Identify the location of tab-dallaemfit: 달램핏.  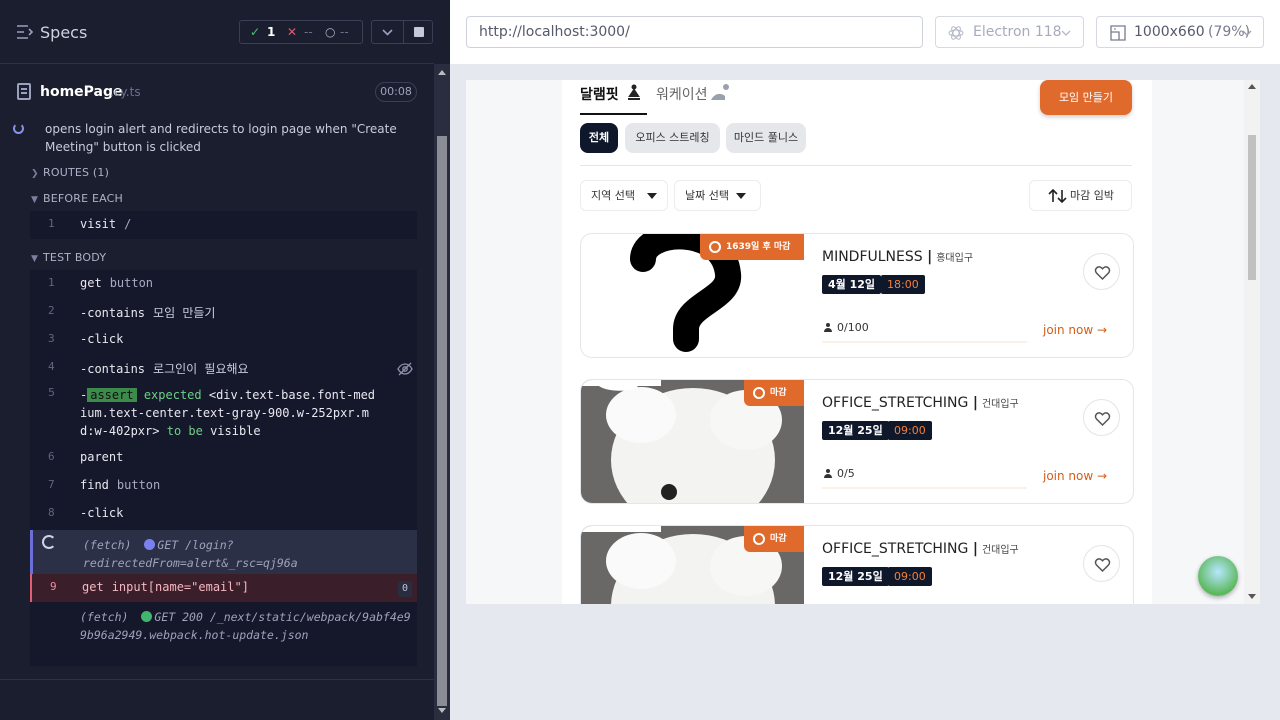
(599, 94).